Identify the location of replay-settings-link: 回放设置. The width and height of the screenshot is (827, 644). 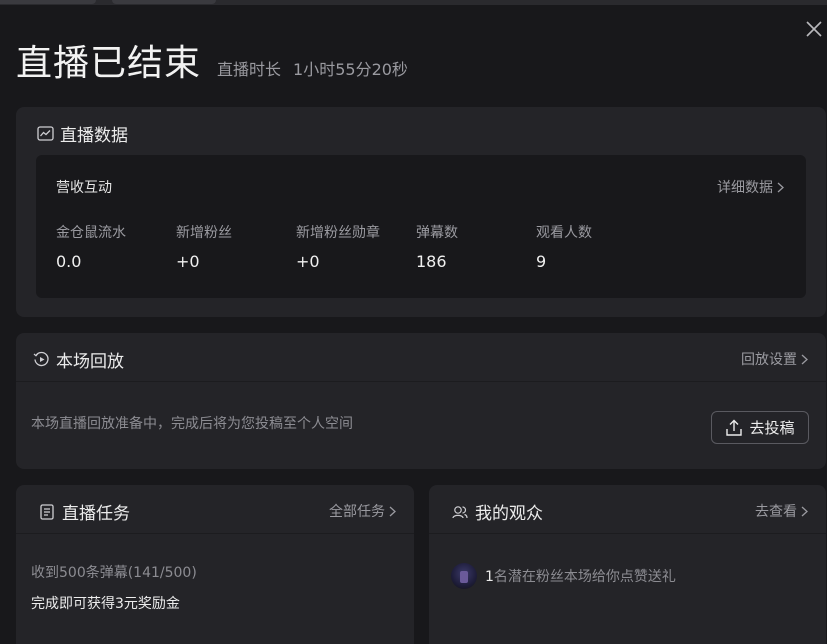
(774, 359).